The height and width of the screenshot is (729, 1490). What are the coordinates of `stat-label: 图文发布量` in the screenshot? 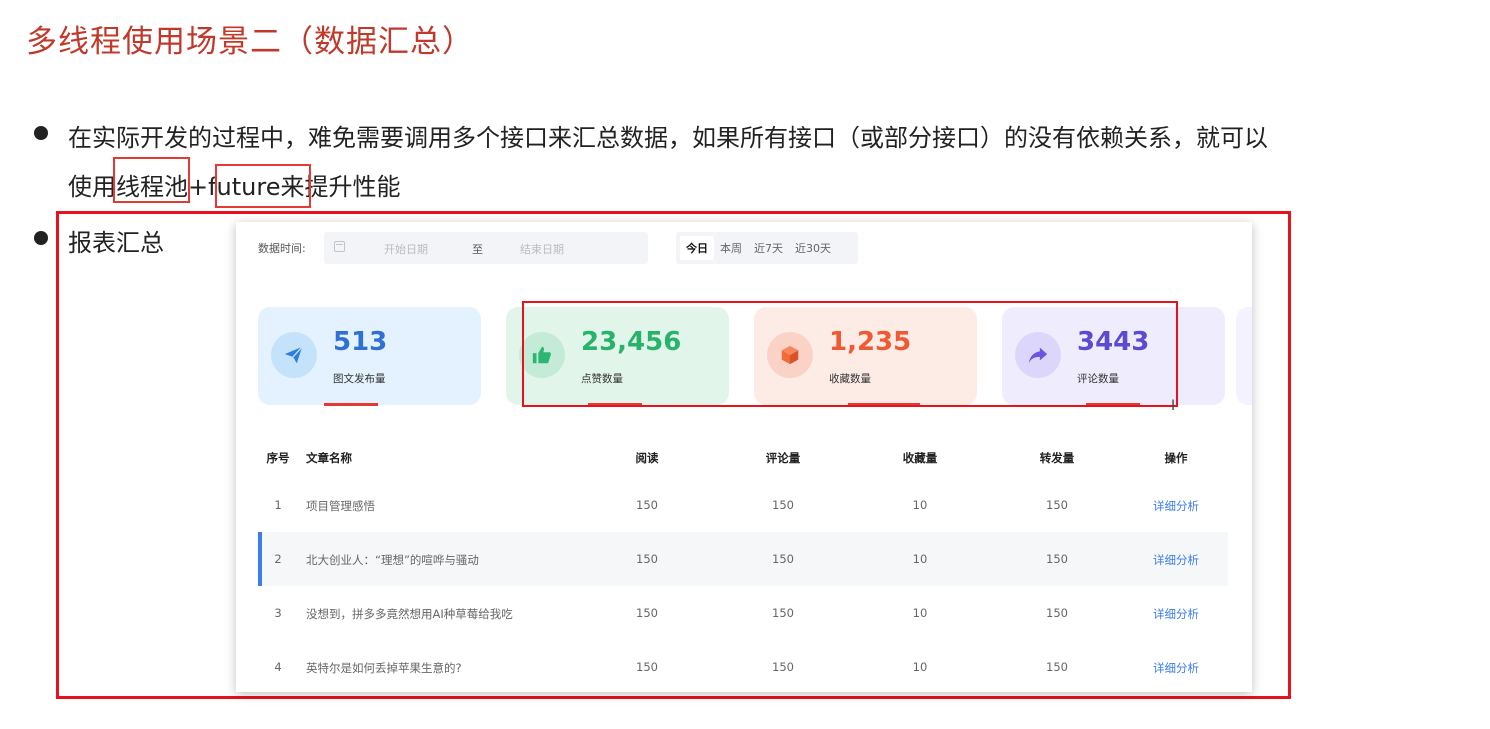 It's located at (359, 379).